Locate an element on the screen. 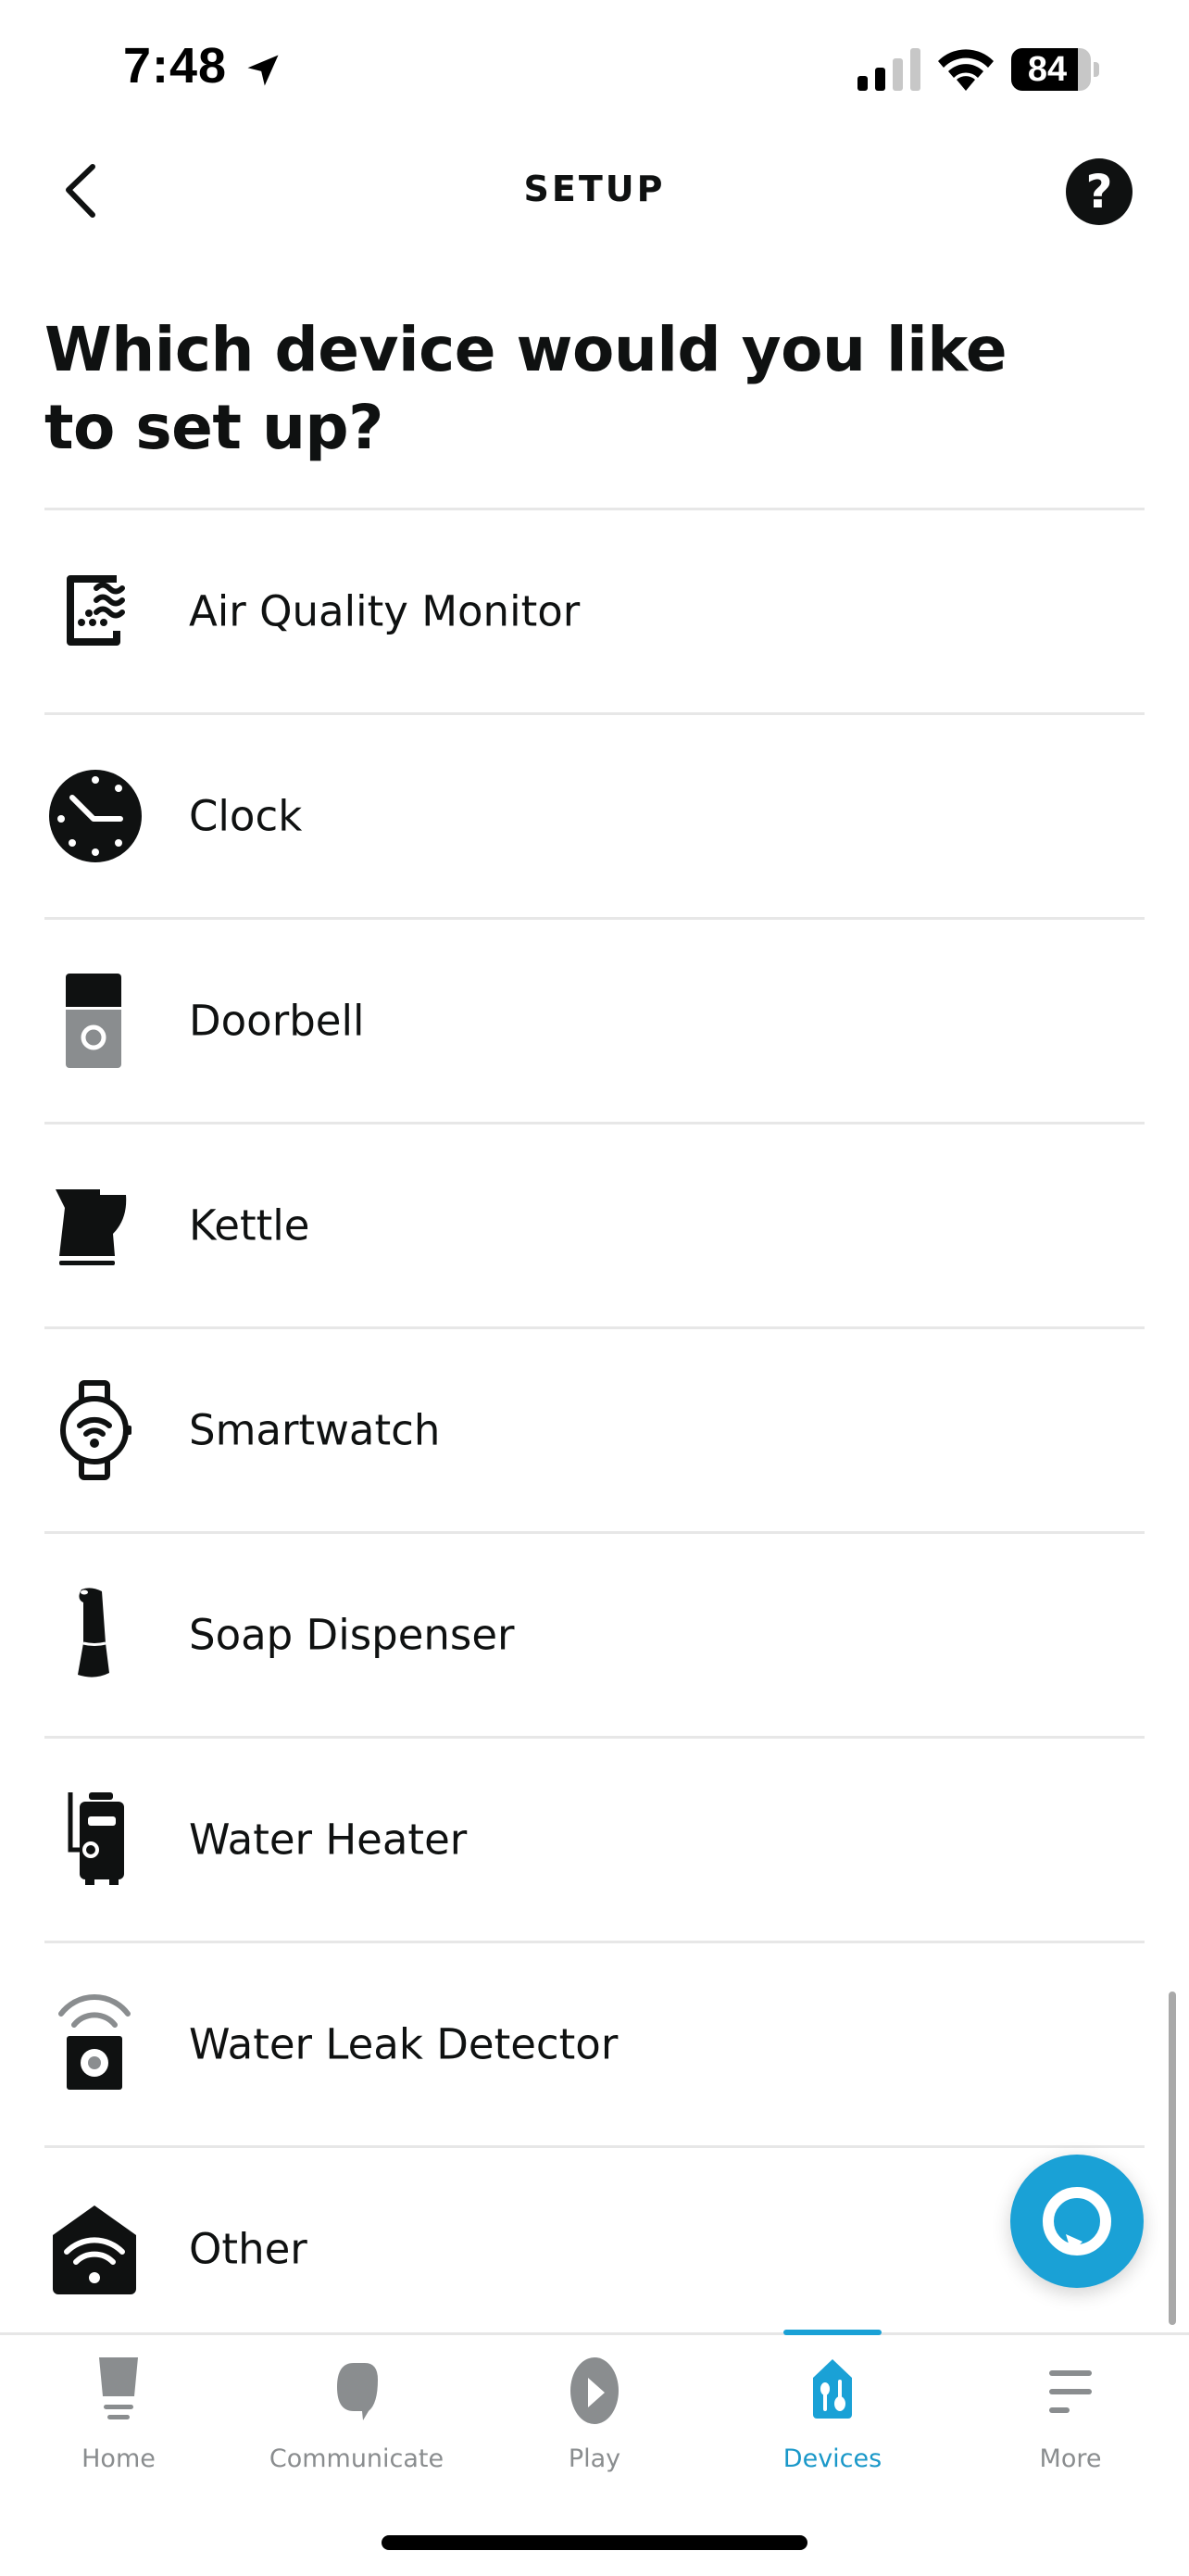 Image resolution: width=1189 pixels, height=2576 pixels. device-row-other: Other is located at coordinates (594, 2247).